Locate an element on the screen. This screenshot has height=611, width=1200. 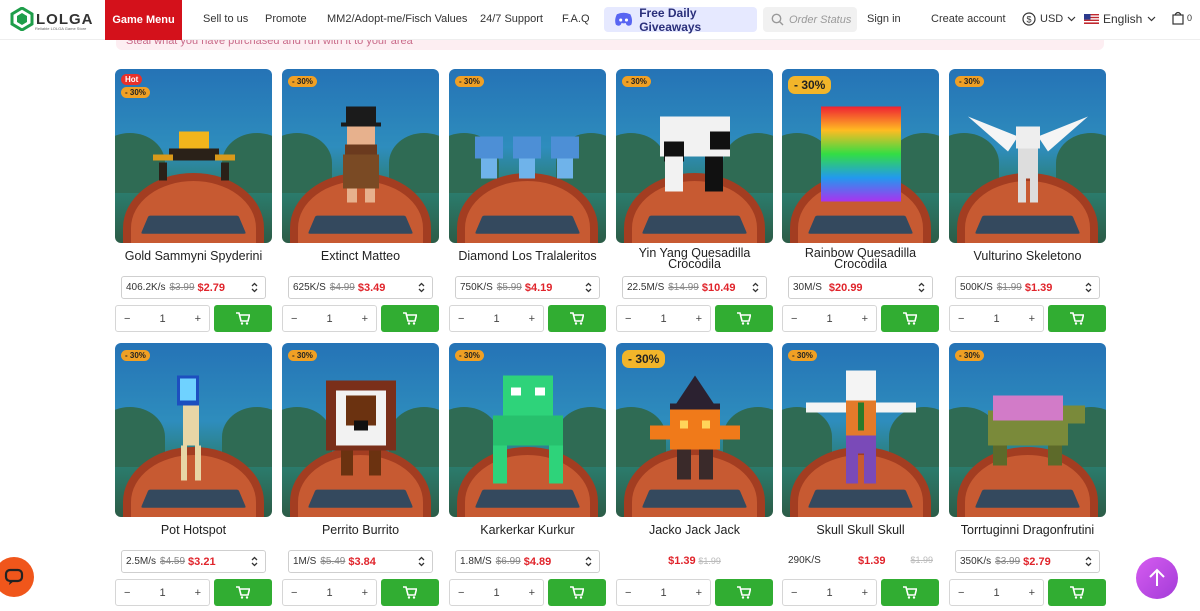
product-title: Gold Sammyni Spyderini is located at coordinates (193, 256).